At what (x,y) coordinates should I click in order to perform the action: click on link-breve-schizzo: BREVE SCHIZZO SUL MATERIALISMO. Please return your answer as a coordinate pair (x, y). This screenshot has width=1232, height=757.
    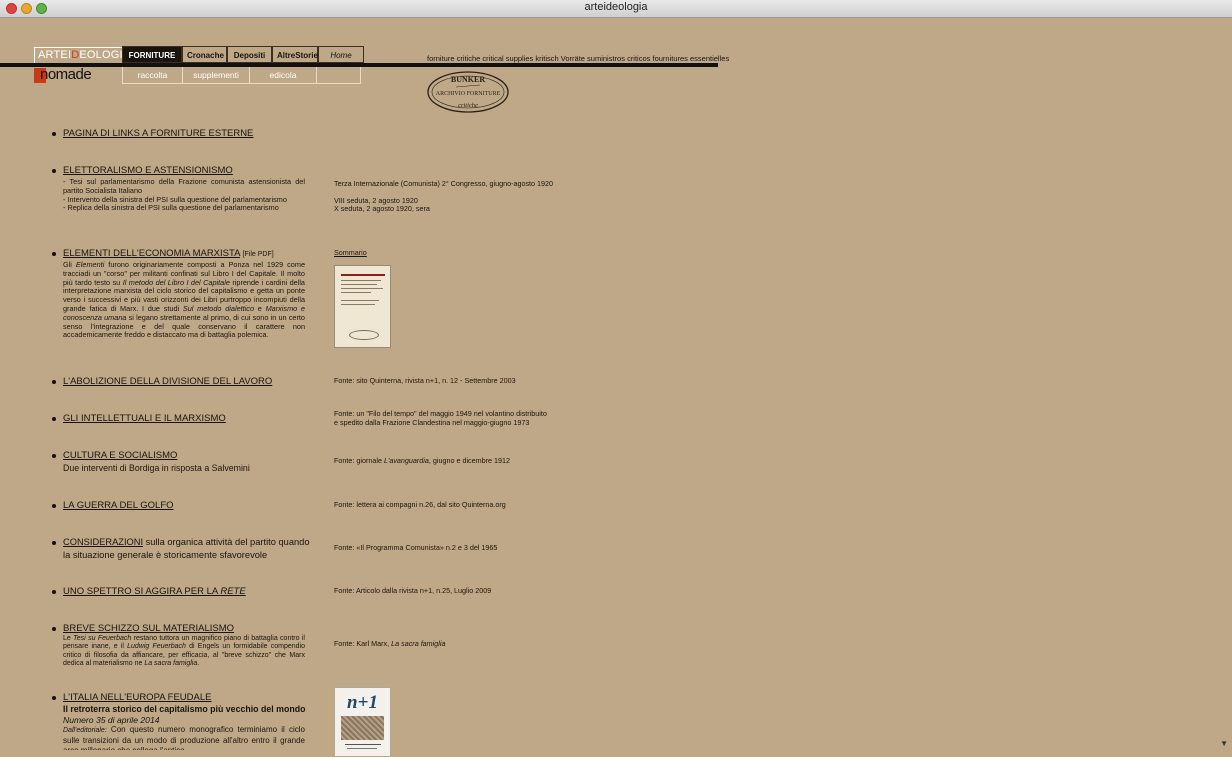
    Looking at the image, I should click on (148, 628).